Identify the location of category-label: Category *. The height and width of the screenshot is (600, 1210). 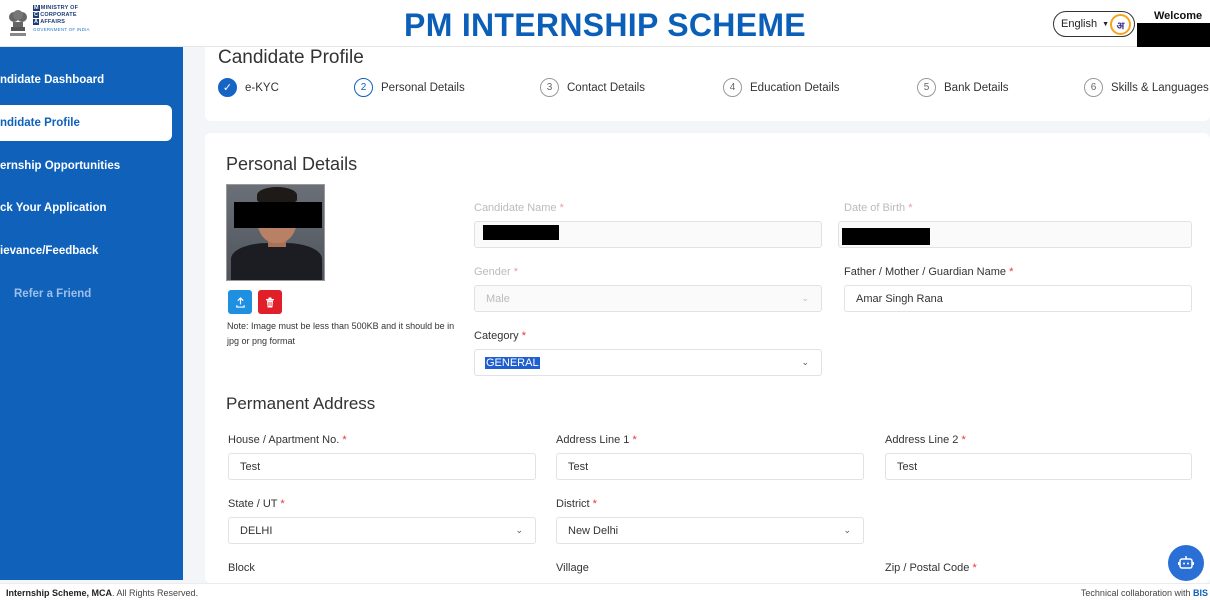
(500, 336).